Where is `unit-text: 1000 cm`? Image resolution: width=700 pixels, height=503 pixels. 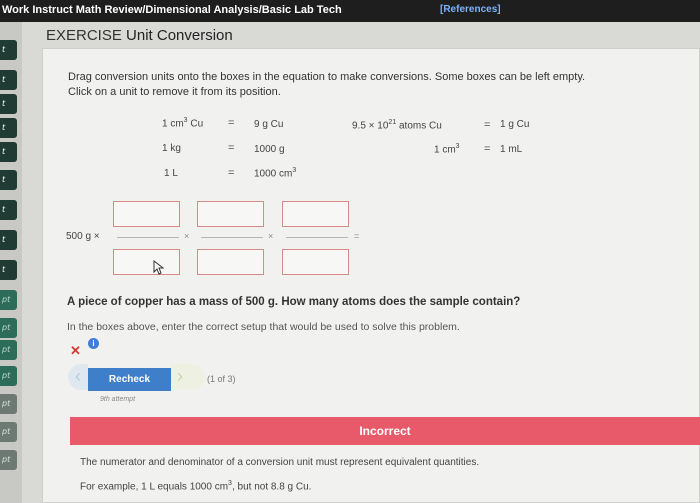
unit-text: 1000 cm is located at coordinates (273, 174).